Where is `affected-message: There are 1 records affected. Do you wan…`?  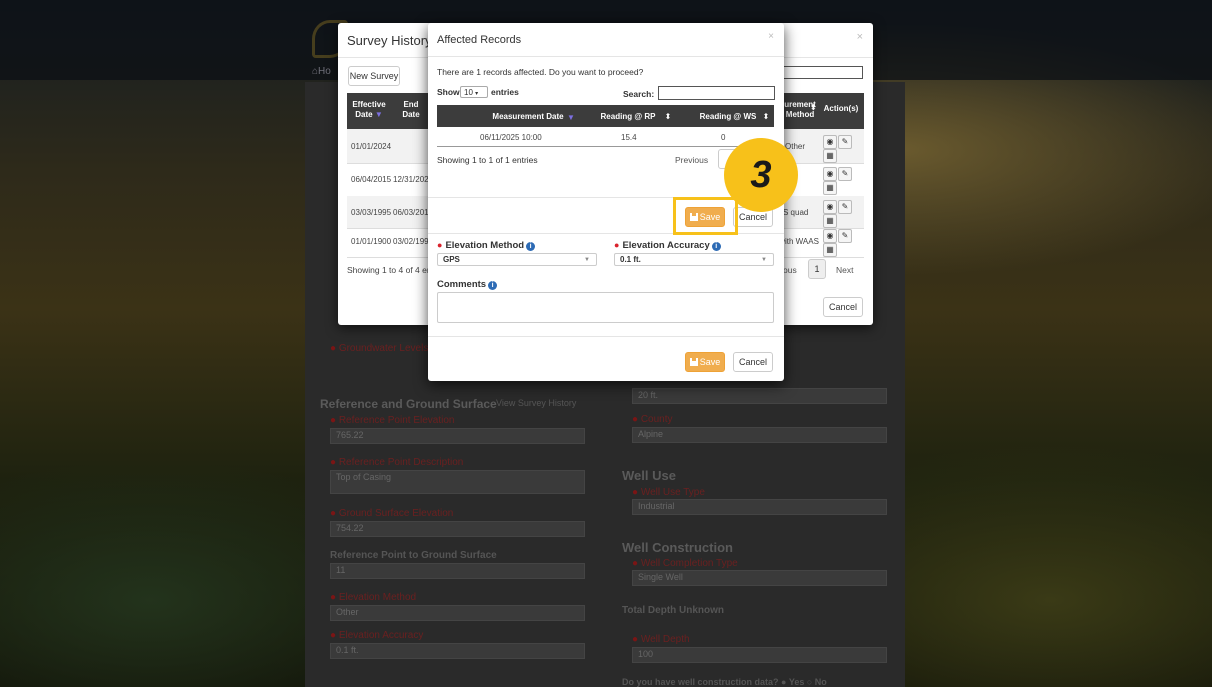 affected-message: There are 1 records affected. Do you wan… is located at coordinates (540, 72).